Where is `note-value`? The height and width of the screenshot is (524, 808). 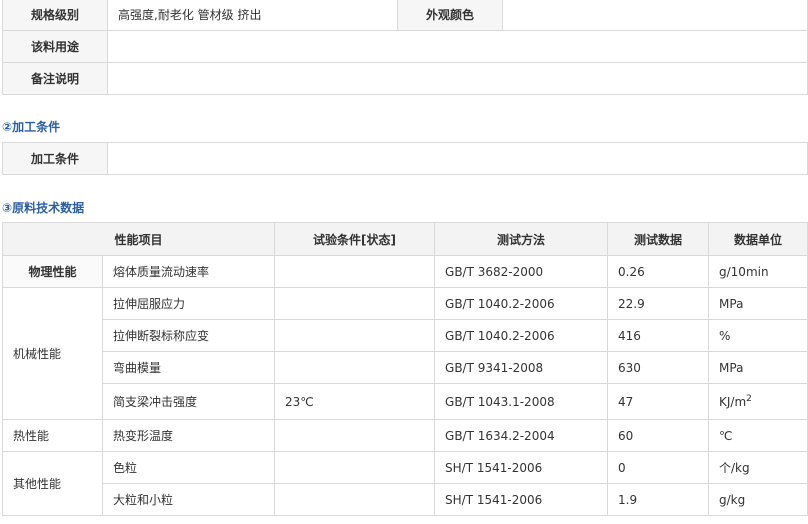
note-value is located at coordinates (457, 78).